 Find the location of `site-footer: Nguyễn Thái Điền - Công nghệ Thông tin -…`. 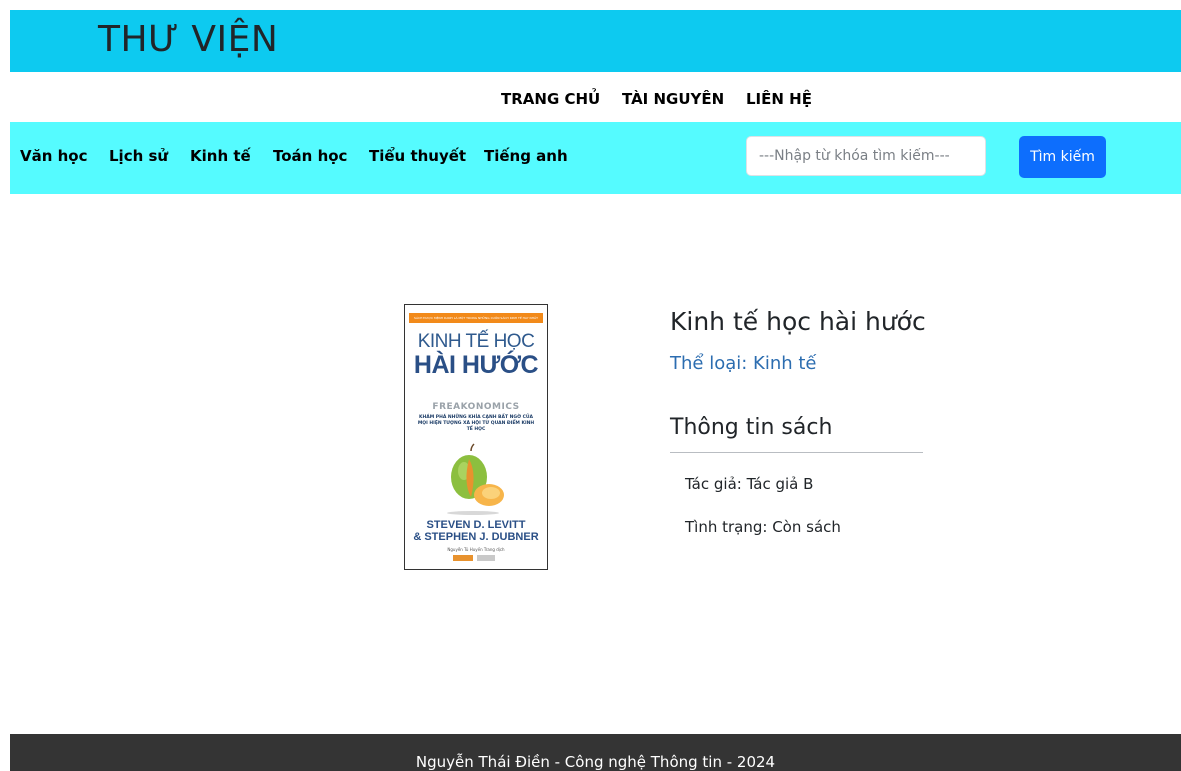

site-footer: Nguyễn Thái Điền - Công nghệ Thông tin -… is located at coordinates (595, 752).